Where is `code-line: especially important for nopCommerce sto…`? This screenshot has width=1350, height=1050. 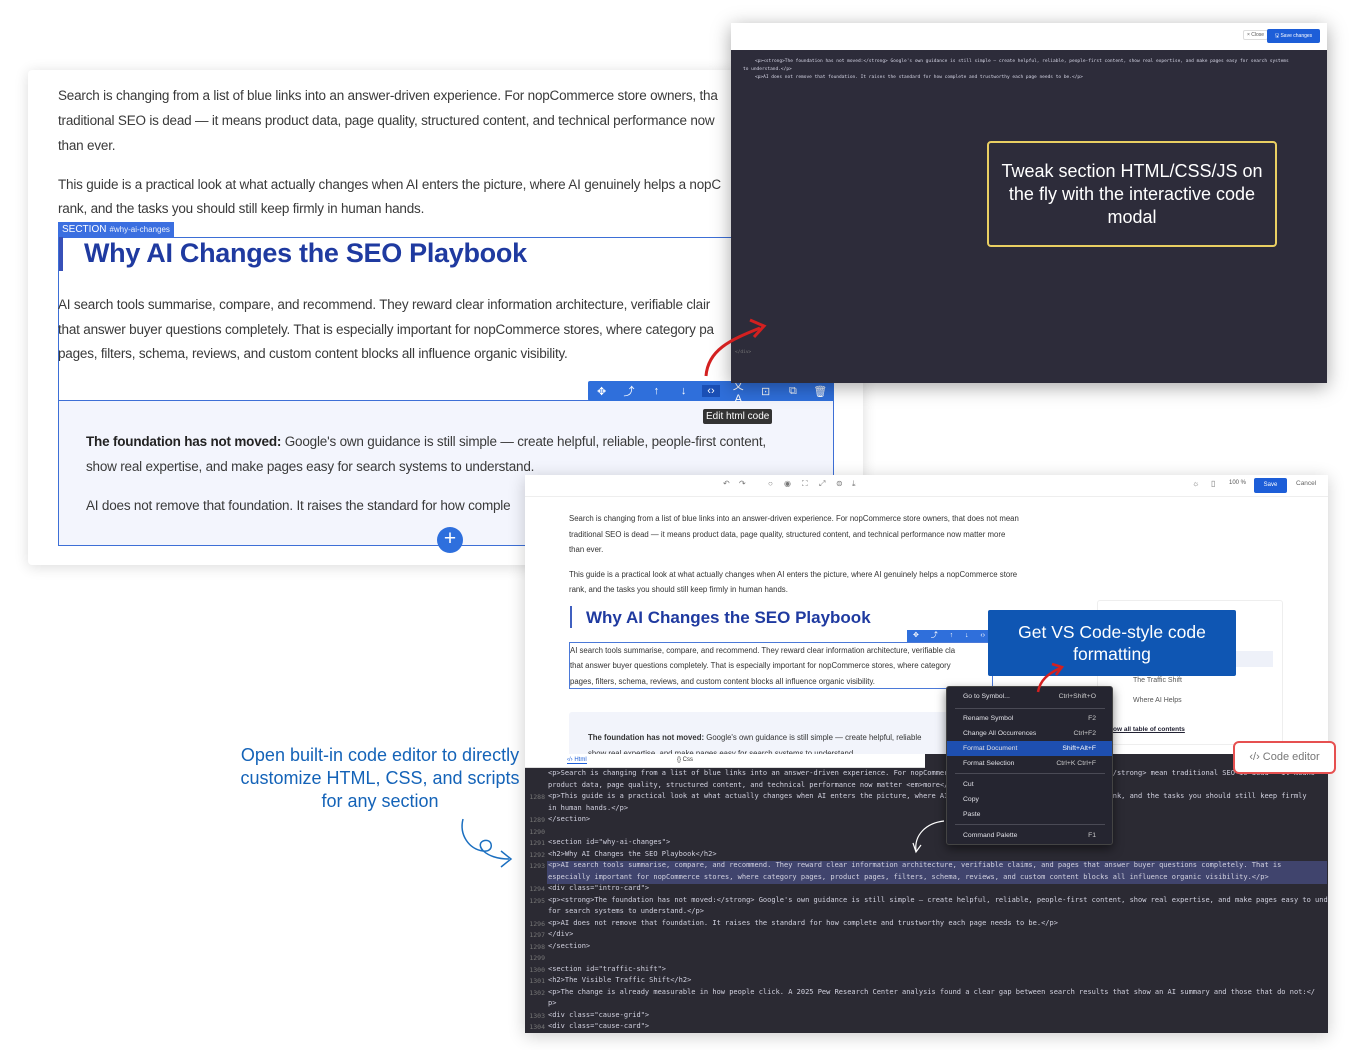
code-line: especially important for nopCommerce sto… is located at coordinates (908, 878).